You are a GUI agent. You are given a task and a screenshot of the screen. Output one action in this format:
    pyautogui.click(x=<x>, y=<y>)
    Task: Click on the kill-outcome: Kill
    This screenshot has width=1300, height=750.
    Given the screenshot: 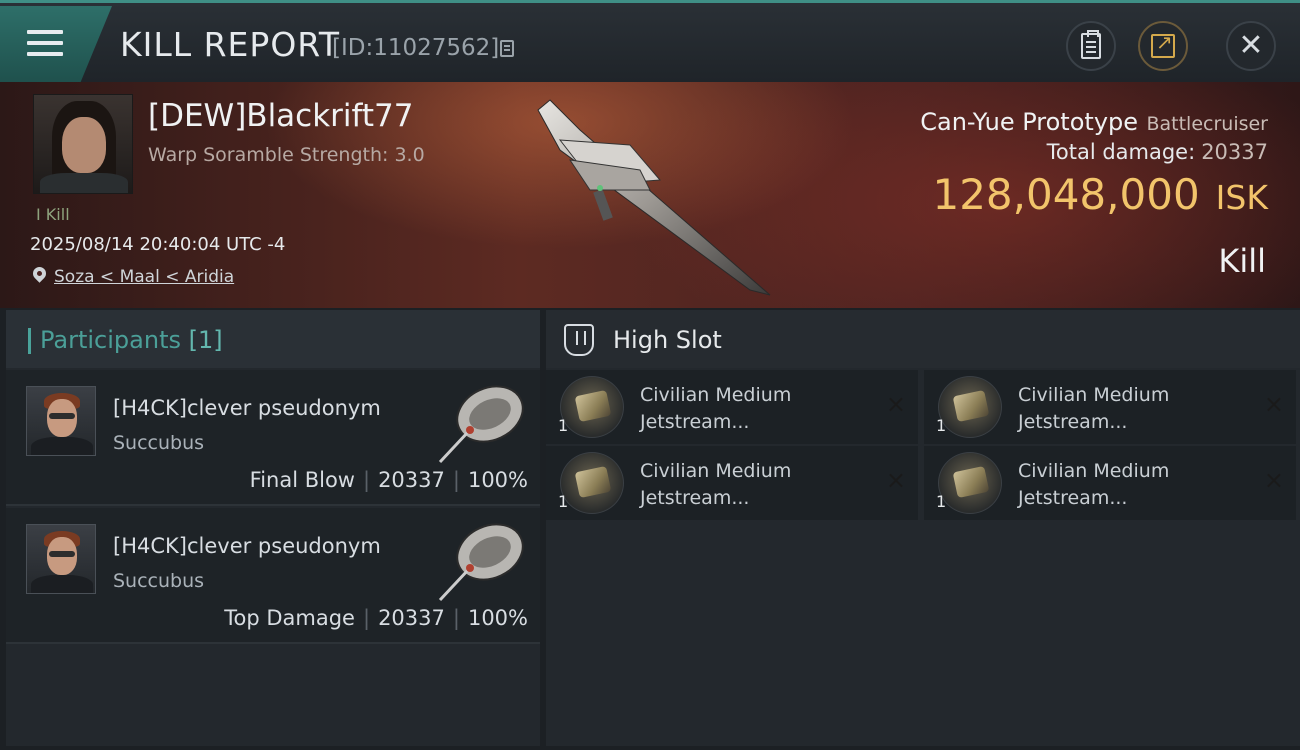 What is the action you would take?
    pyautogui.click(x=1242, y=261)
    